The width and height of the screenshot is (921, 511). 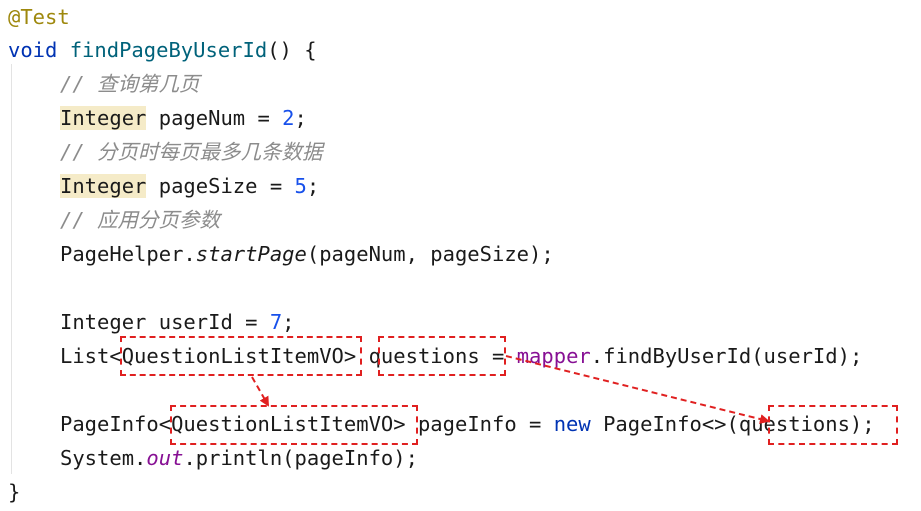 I want to click on arrow-generic-to-generic, so click(x=260, y=391).